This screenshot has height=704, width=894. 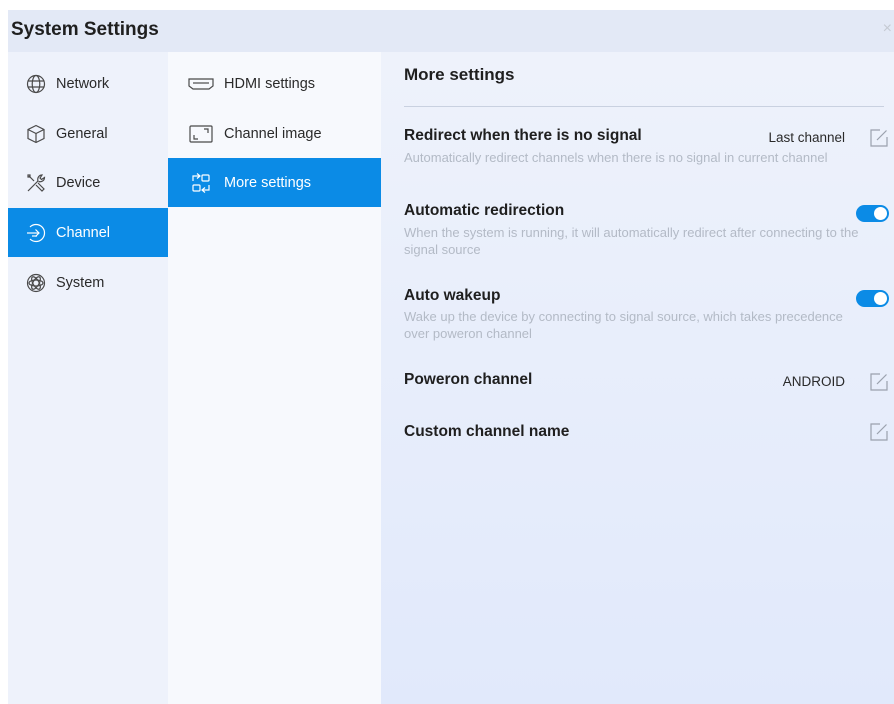 What do you see at coordinates (83, 232) in the screenshot?
I see `sidebar-item-label: Channel` at bounding box center [83, 232].